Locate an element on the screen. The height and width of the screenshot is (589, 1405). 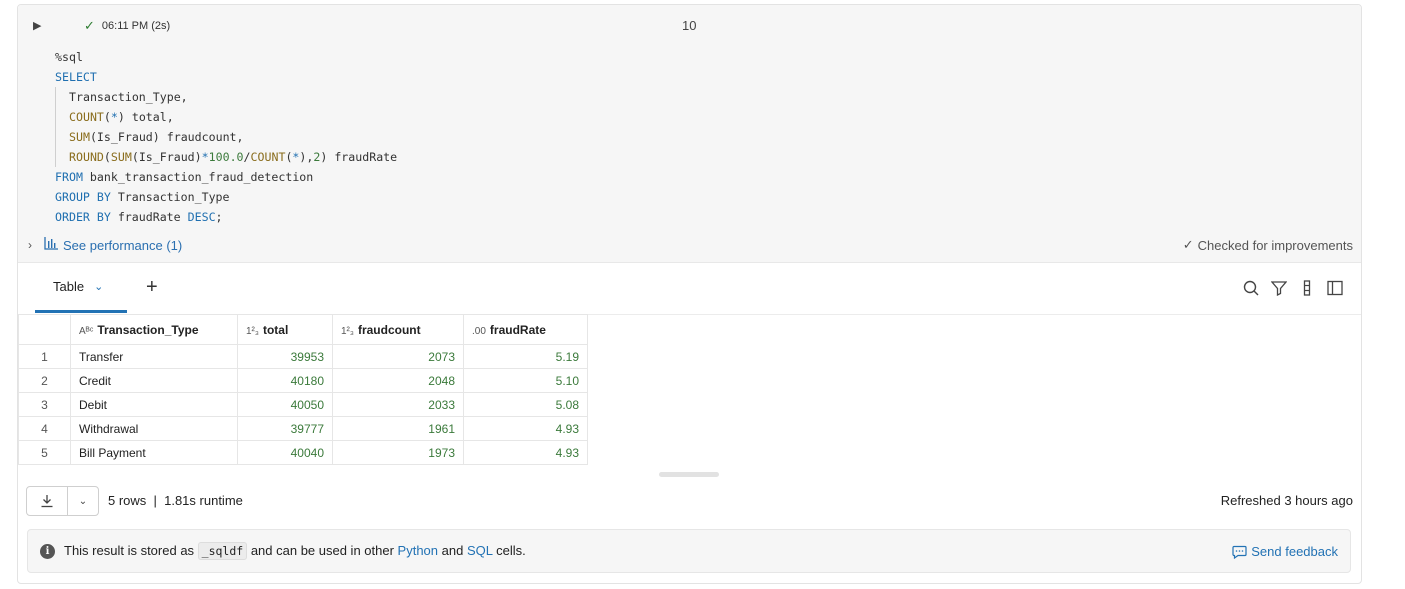
column-header-total: 1²₃ total is located at coordinates (285, 329).